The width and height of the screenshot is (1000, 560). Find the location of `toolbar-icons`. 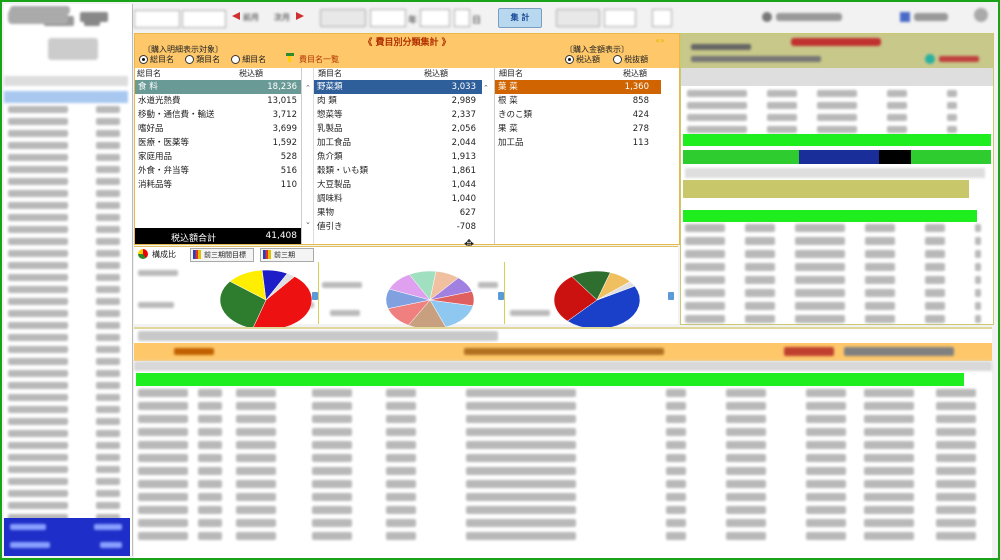

toolbar-icons is located at coordinates (94, 17).